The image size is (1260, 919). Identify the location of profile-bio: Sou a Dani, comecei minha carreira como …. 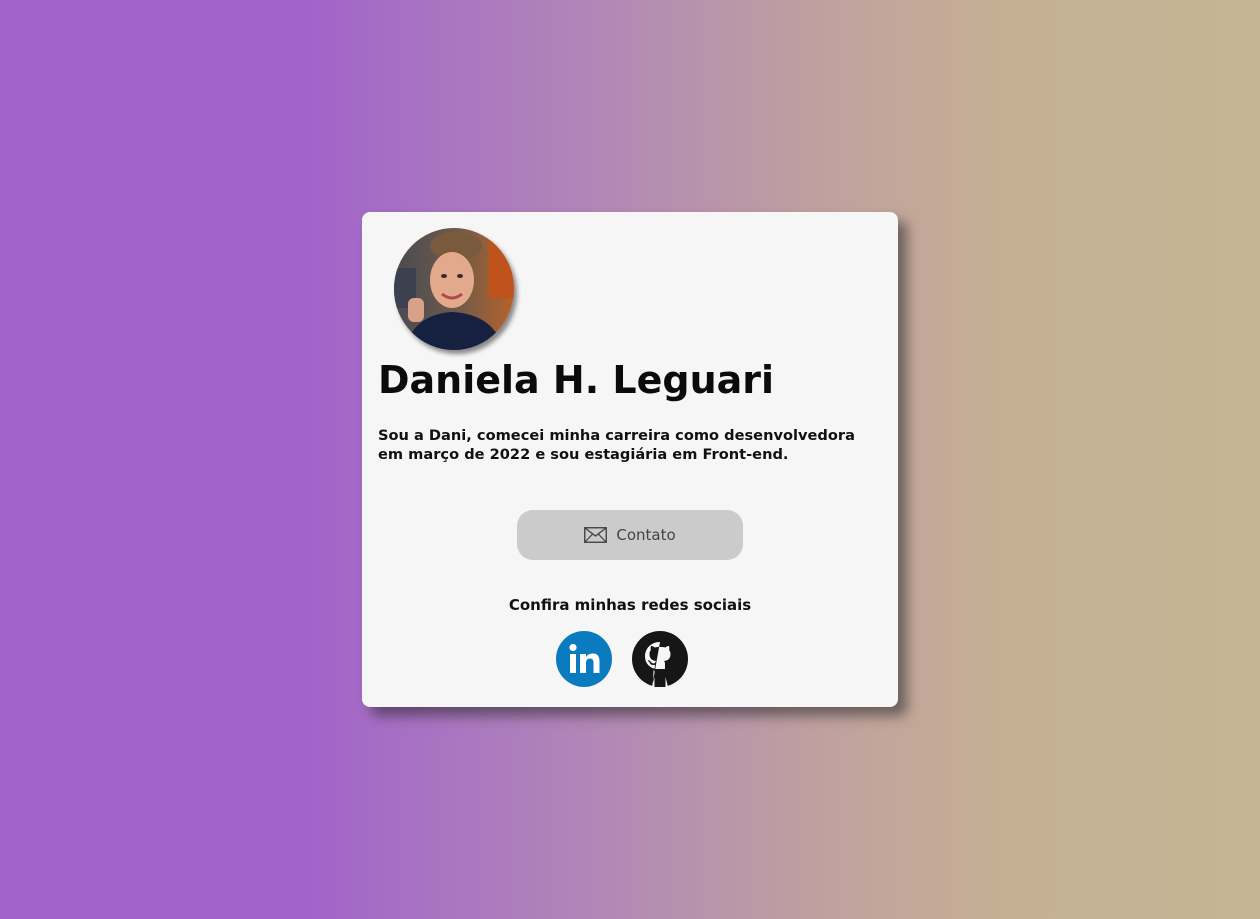
(616, 445).